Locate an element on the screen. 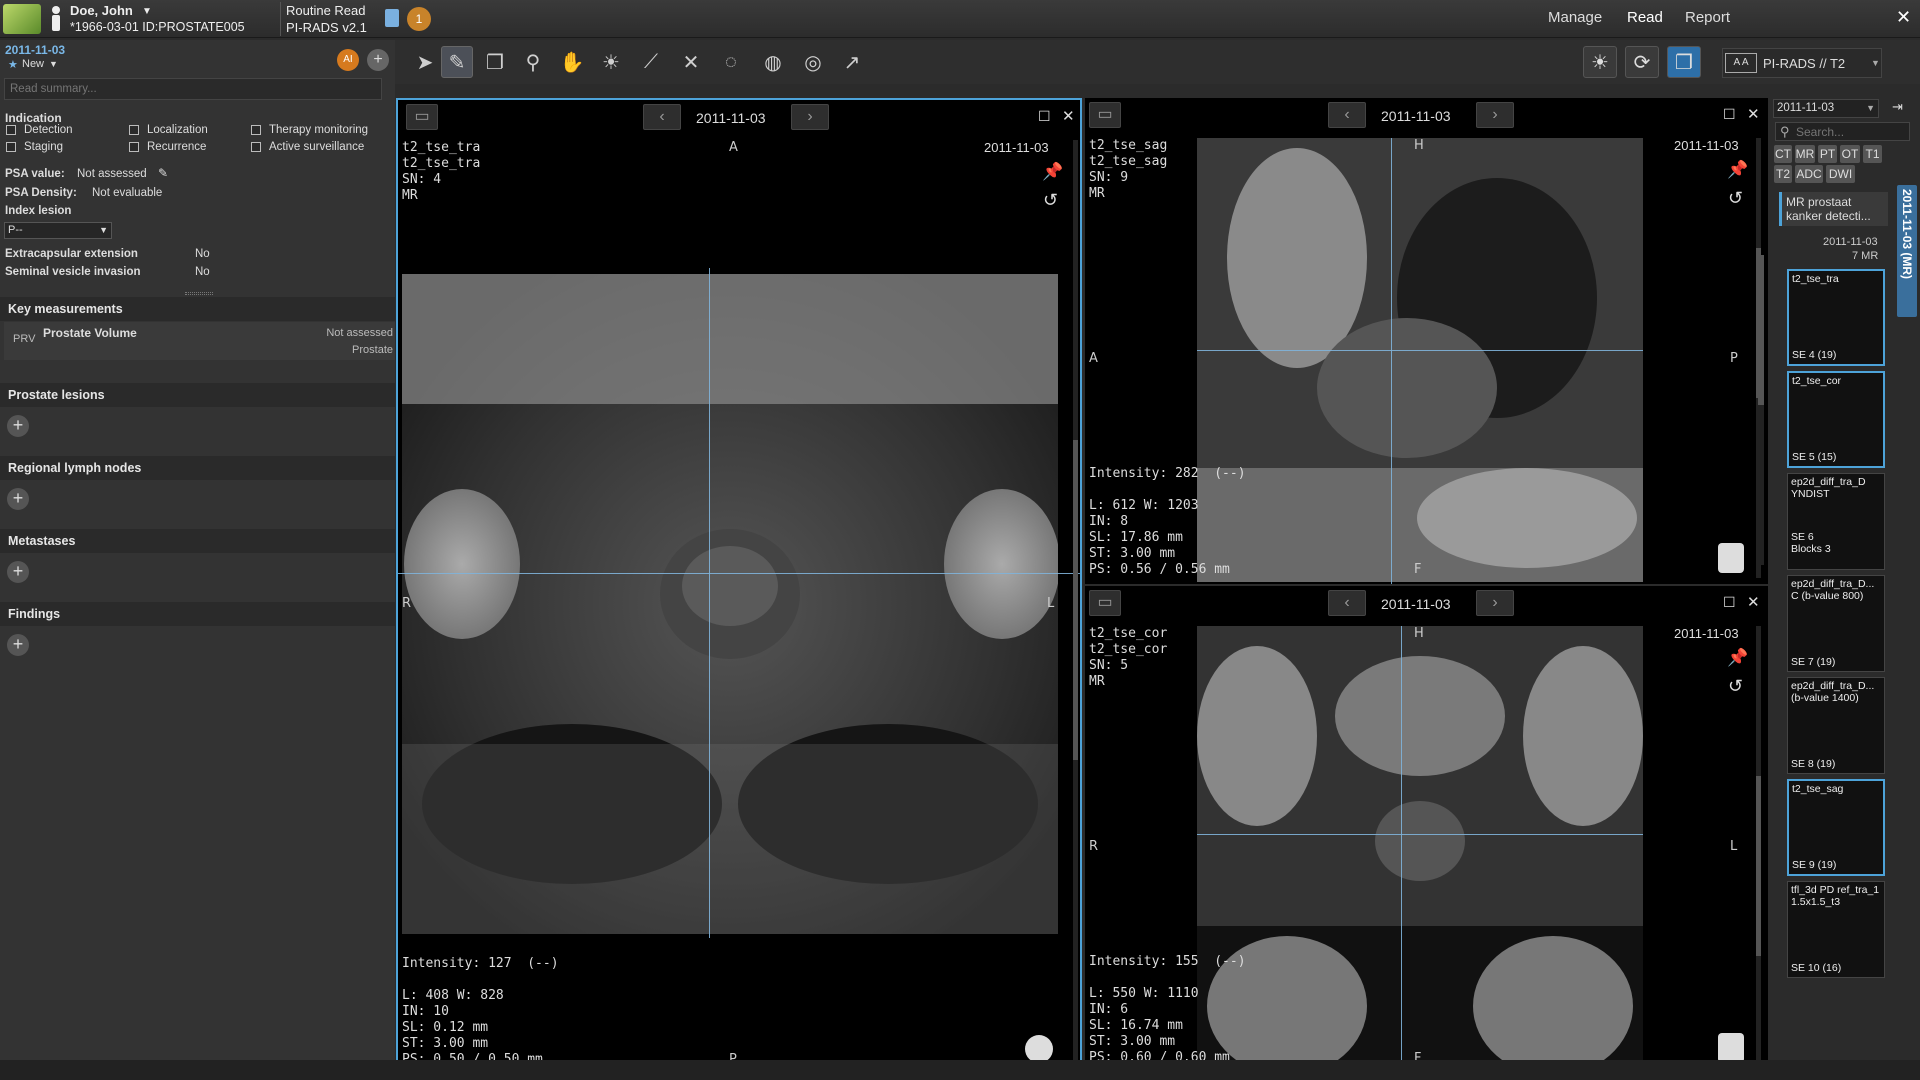 The image size is (1920, 1080). modality-ot: OT is located at coordinates (1850, 154).